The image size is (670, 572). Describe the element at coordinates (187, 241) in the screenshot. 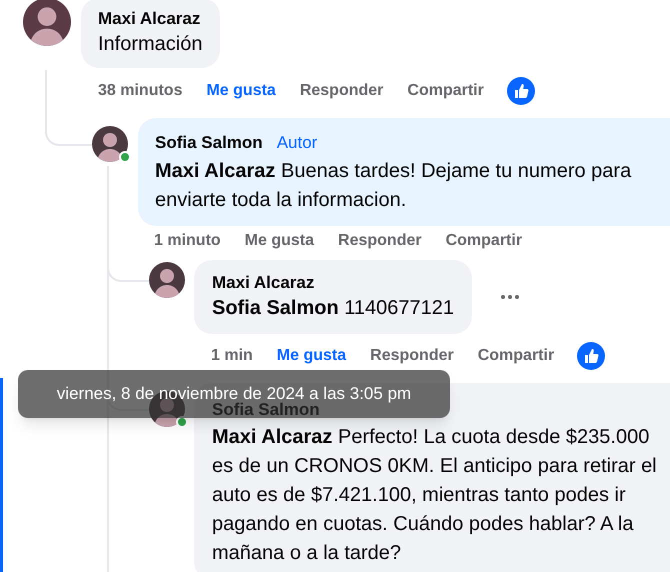

I see `timestamp: 1 minuto` at that location.